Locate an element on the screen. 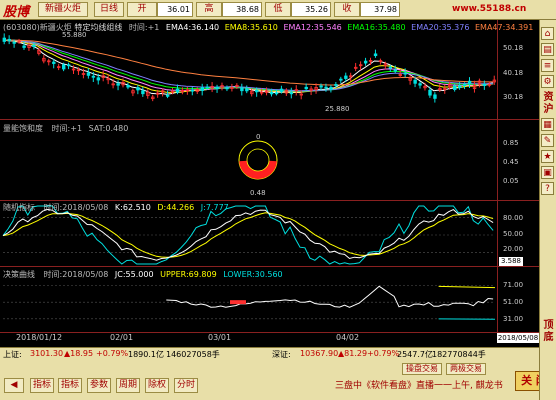 The image size is (556, 400). sat-time: 时间:+1 is located at coordinates (67, 128).